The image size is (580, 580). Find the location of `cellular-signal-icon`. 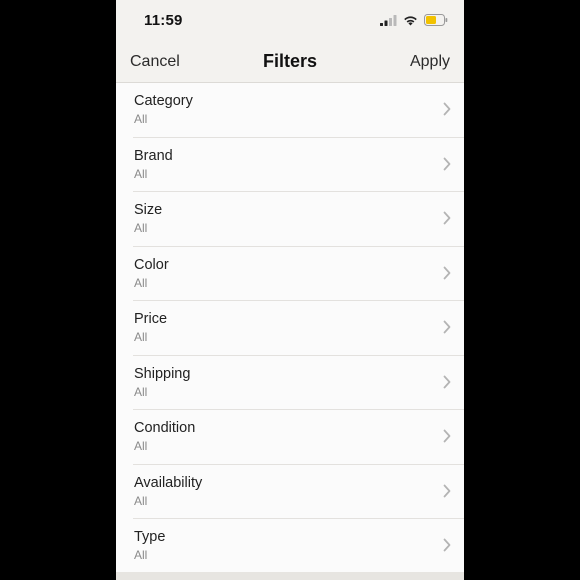

cellular-signal-icon is located at coordinates (388, 20).